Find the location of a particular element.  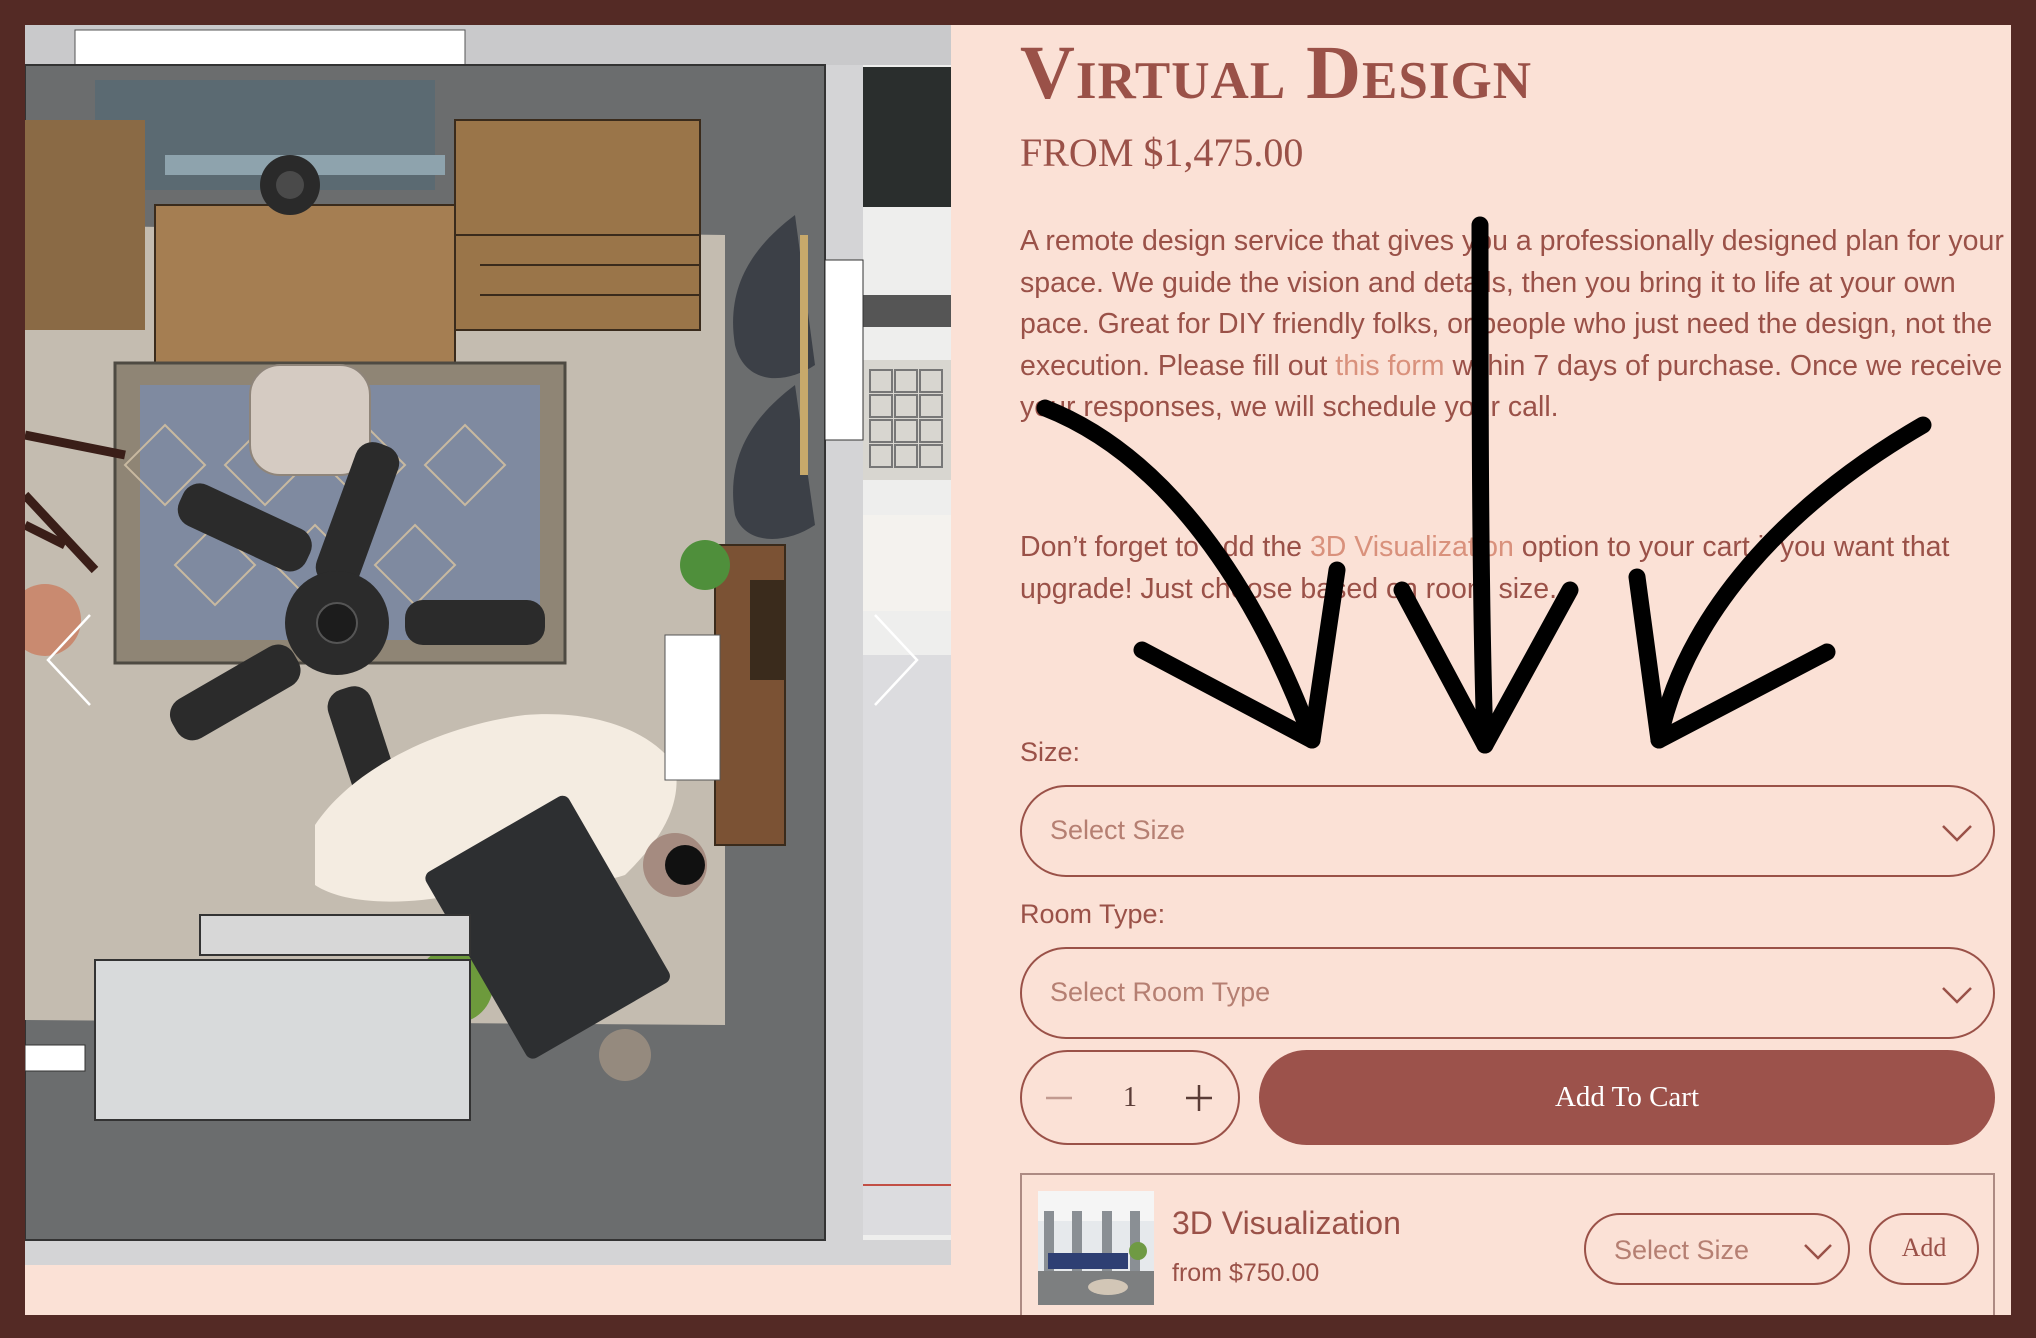

addon-add-button: Add is located at coordinates (1924, 1249).